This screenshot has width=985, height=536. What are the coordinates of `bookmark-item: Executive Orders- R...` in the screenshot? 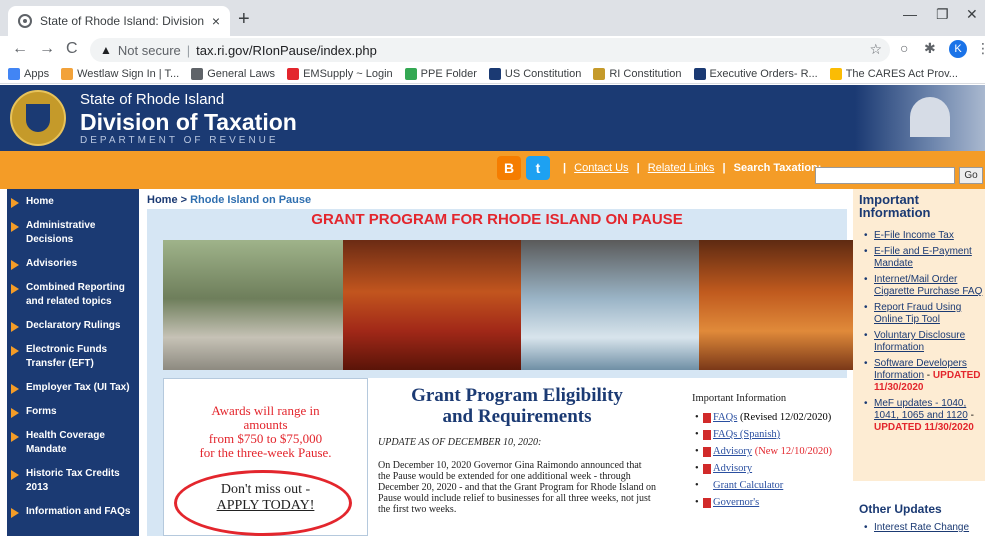 It's located at (755, 73).